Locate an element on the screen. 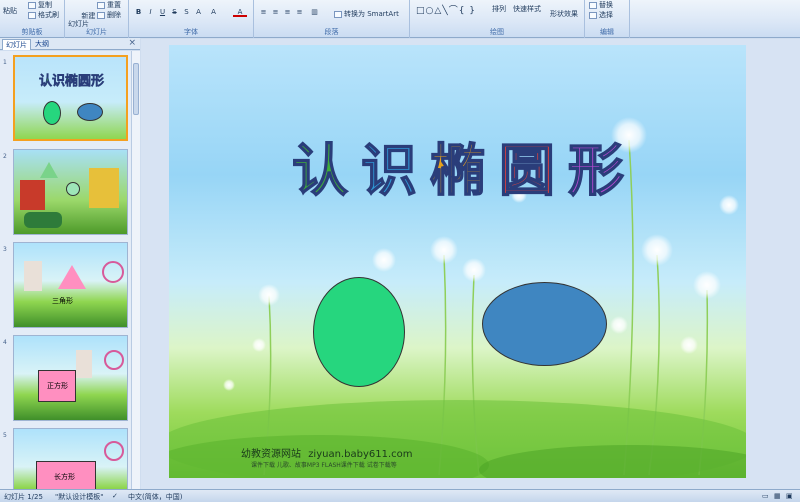  watermark-site: 幼教资源网站 ziyuan.baby611.com is located at coordinates (326, 452).